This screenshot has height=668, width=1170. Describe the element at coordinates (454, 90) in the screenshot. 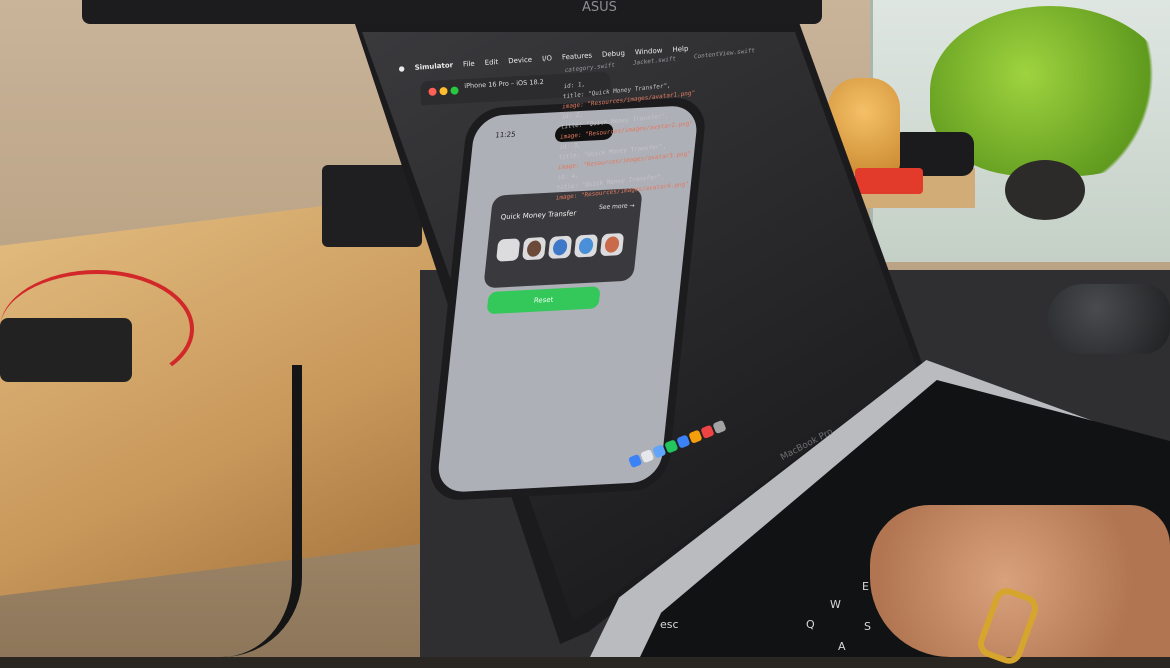

I see `zoom-icon` at that location.